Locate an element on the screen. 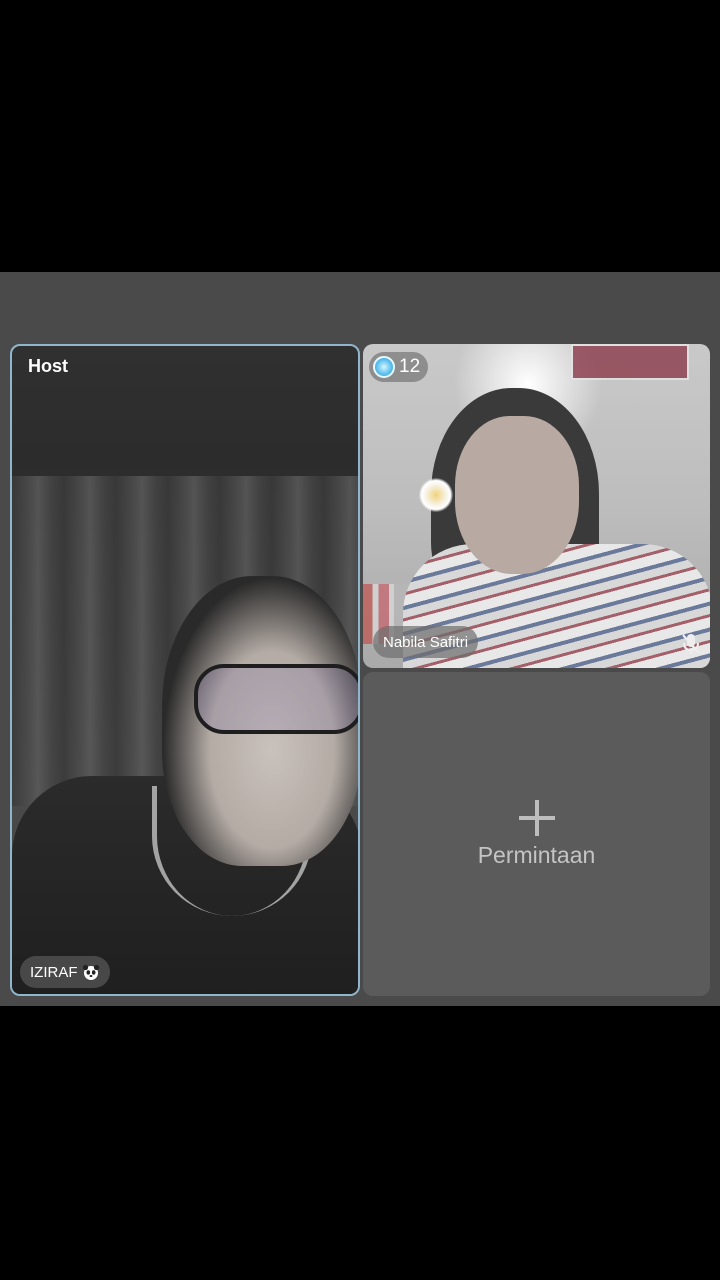 The width and height of the screenshot is (720, 1280). guest-video-tile: 12 Nabila Safitri is located at coordinates (536, 506).